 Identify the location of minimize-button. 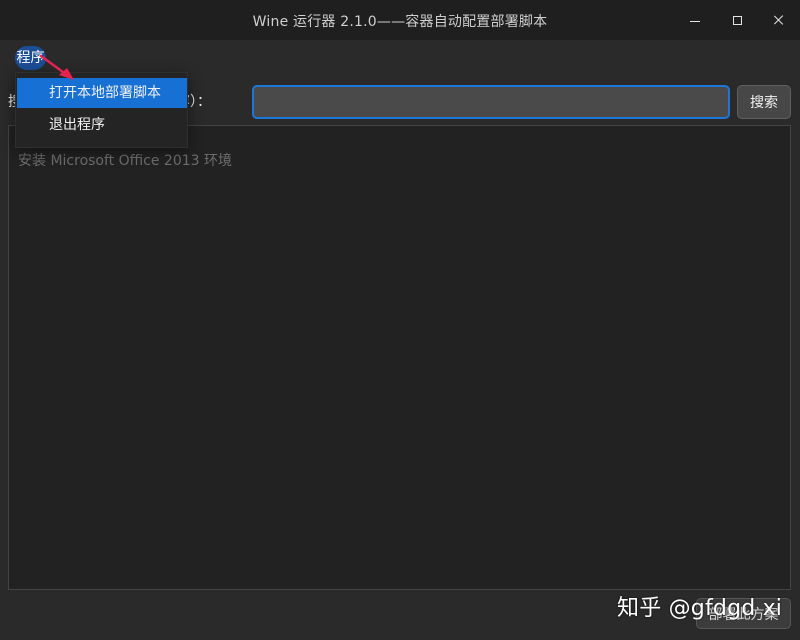
(695, 20).